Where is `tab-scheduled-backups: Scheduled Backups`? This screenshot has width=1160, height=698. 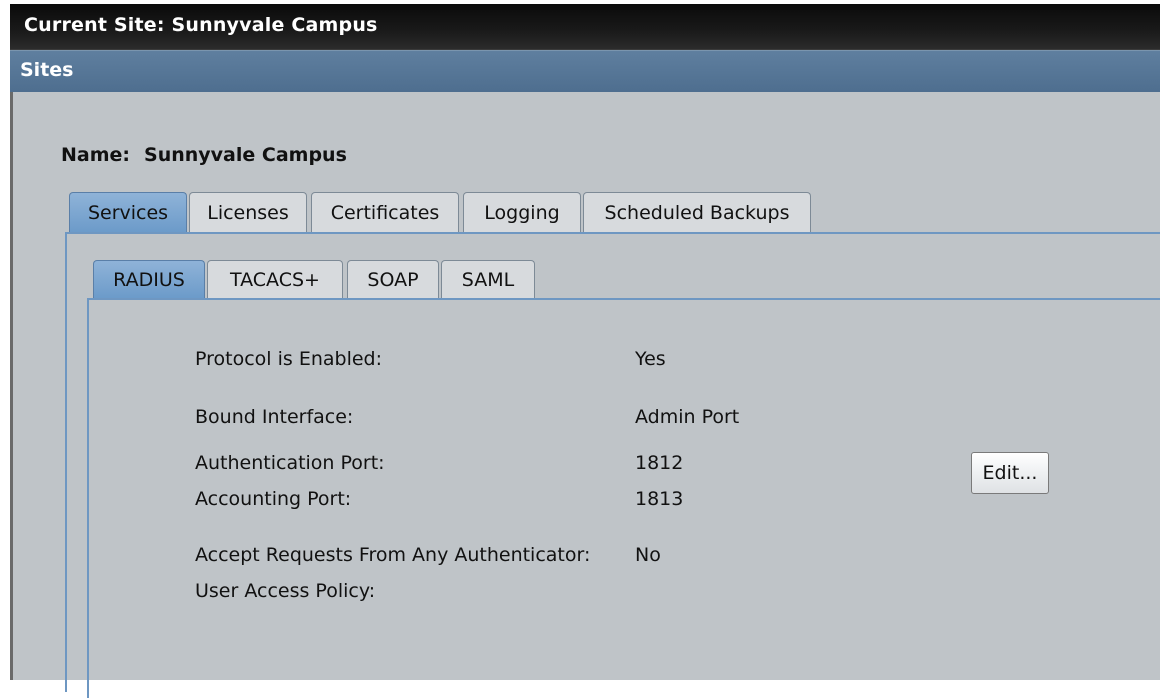 tab-scheduled-backups: Scheduled Backups is located at coordinates (697, 212).